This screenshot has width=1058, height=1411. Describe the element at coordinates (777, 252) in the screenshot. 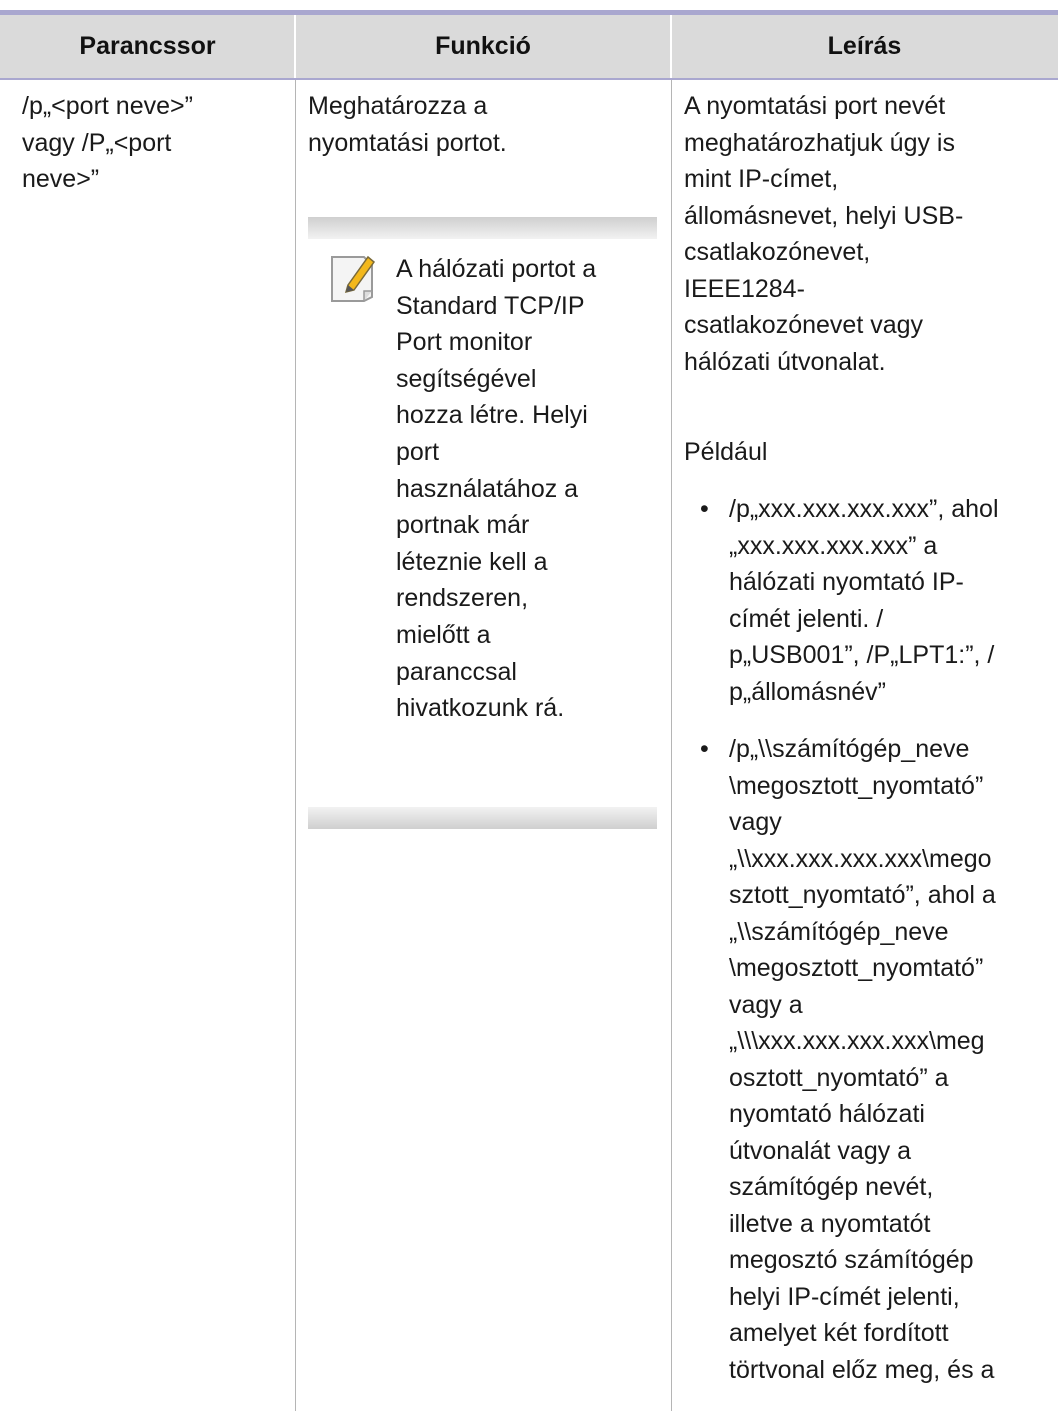

I see `description-line: csatlakozónevet,` at that location.